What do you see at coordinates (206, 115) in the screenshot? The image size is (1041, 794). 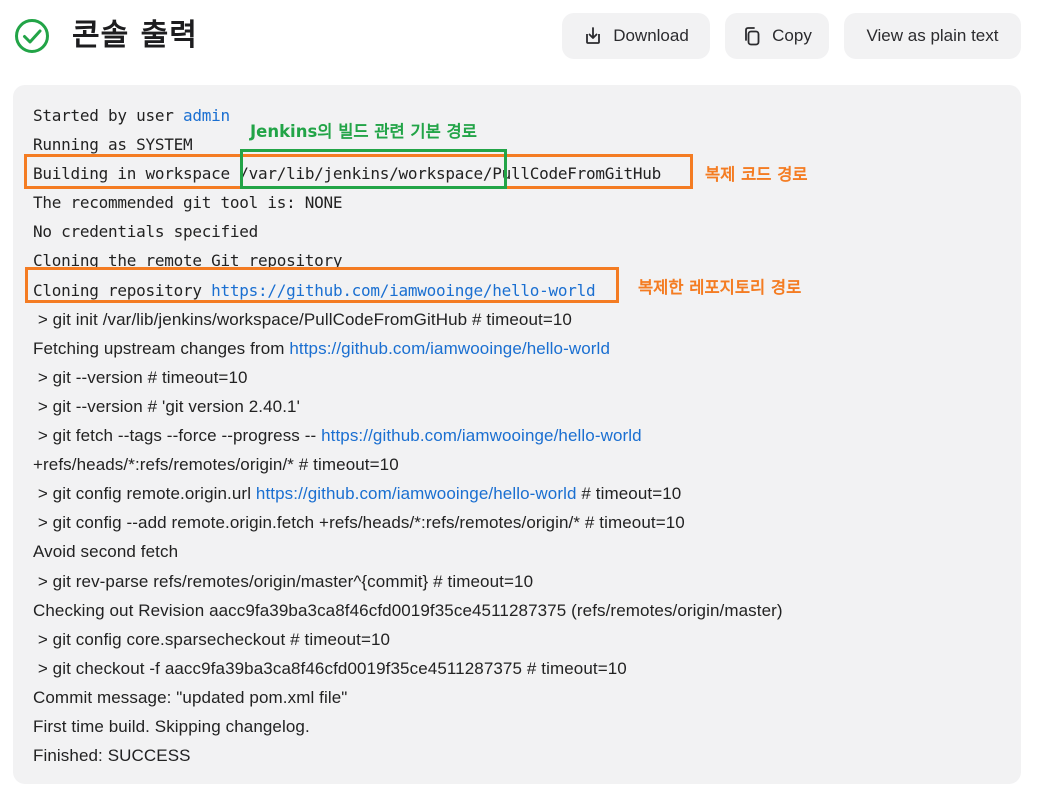 I see `user-link: admin` at bounding box center [206, 115].